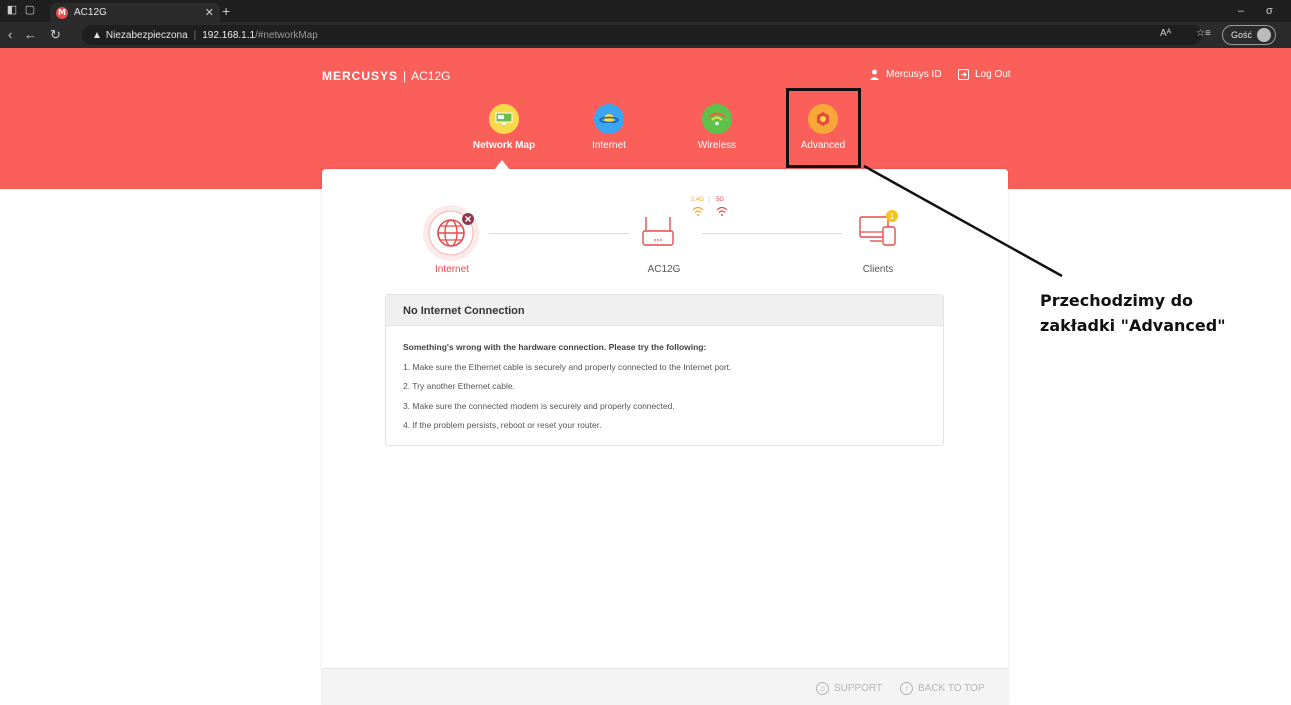  What do you see at coordinates (1133, 325) in the screenshot?
I see `annotation-line-2: zakładki "Advanced"` at bounding box center [1133, 325].